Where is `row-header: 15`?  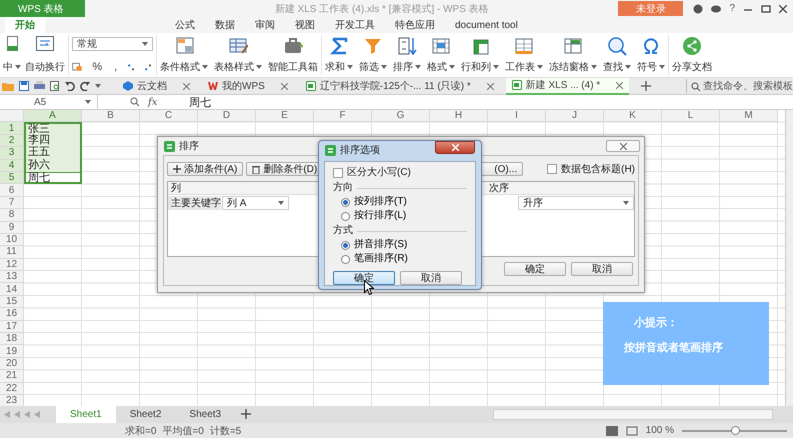
row-header: 15 is located at coordinates (12, 302).